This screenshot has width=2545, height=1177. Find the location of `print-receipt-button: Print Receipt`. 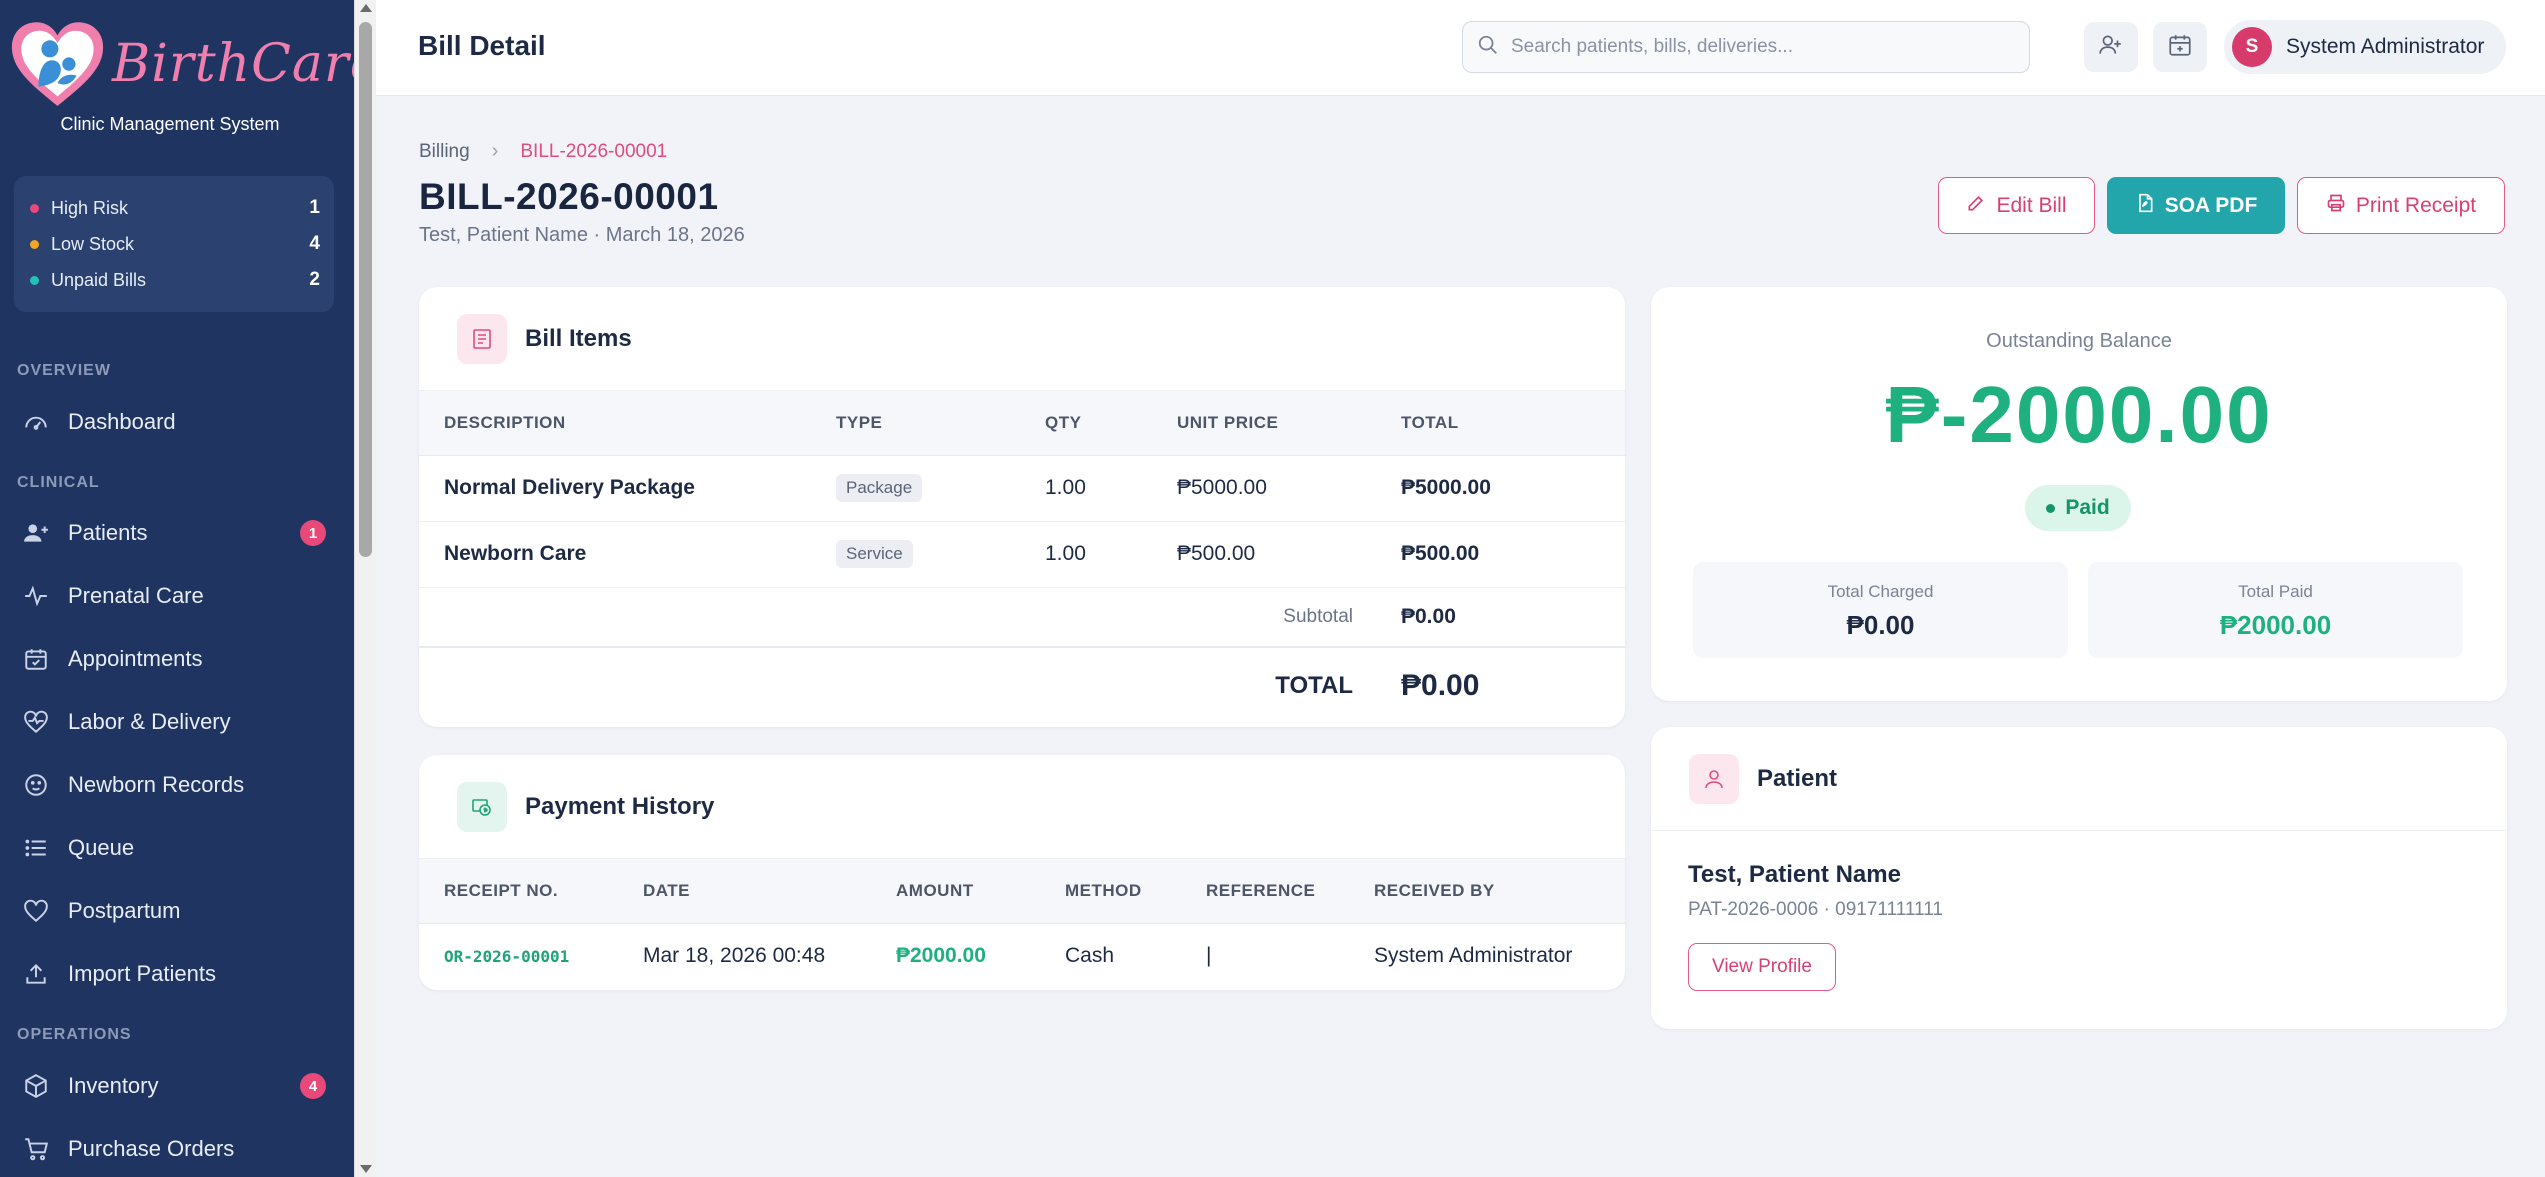

print-receipt-button: Print Receipt is located at coordinates (2401, 205).